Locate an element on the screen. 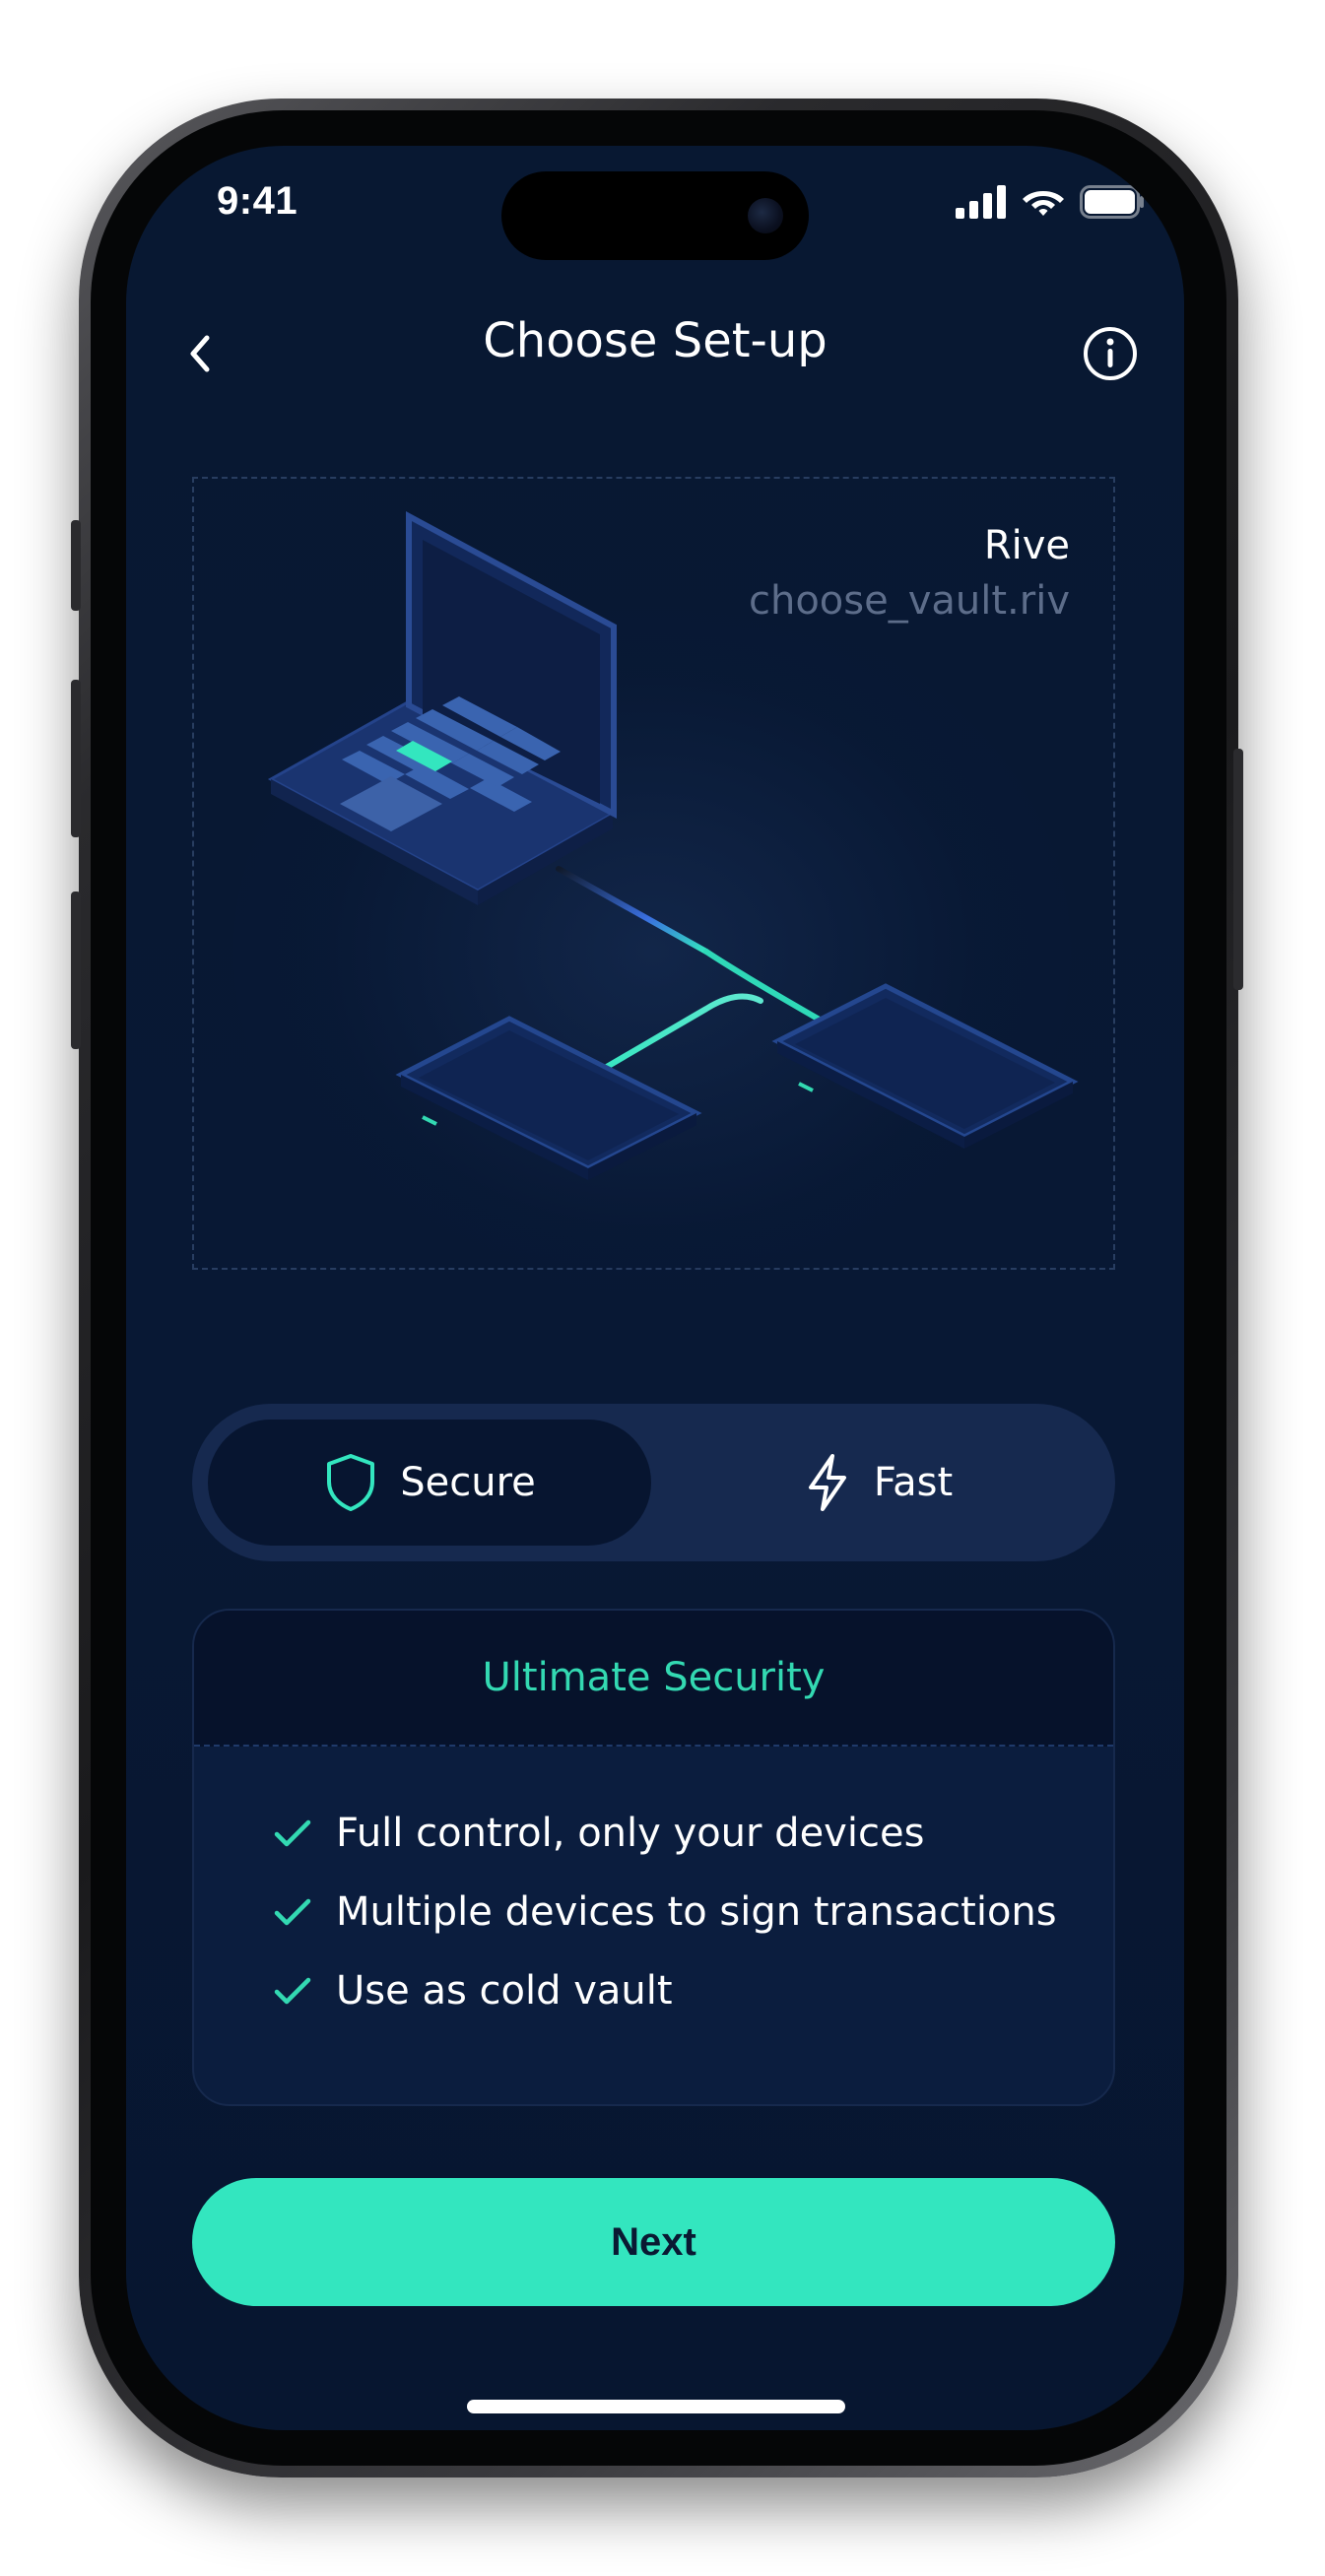 Image resolution: width=1325 pixels, height=2576 pixels. feature-text: Full control, only your devices is located at coordinates (630, 1834).